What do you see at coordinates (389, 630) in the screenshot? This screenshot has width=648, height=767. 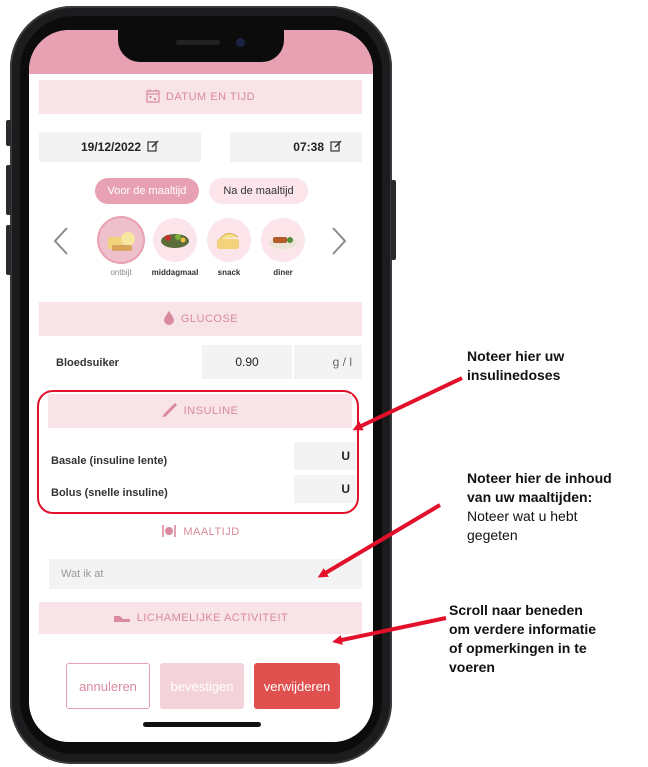 I see `arrow-to-scroll` at bounding box center [389, 630].